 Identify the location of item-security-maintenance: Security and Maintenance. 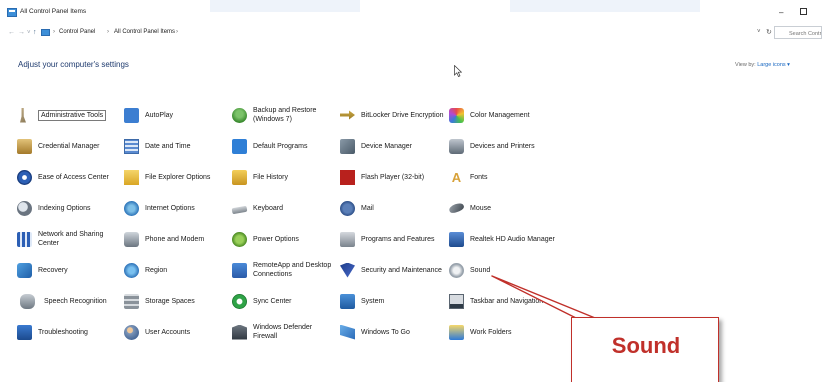
(395, 270).